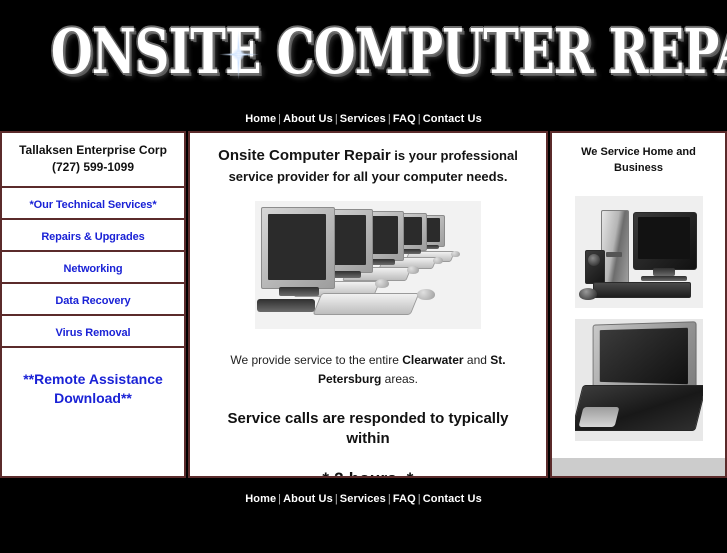  What do you see at coordinates (93, 150) in the screenshot?
I see `company-name: Tallaksen Enterprise Corp` at bounding box center [93, 150].